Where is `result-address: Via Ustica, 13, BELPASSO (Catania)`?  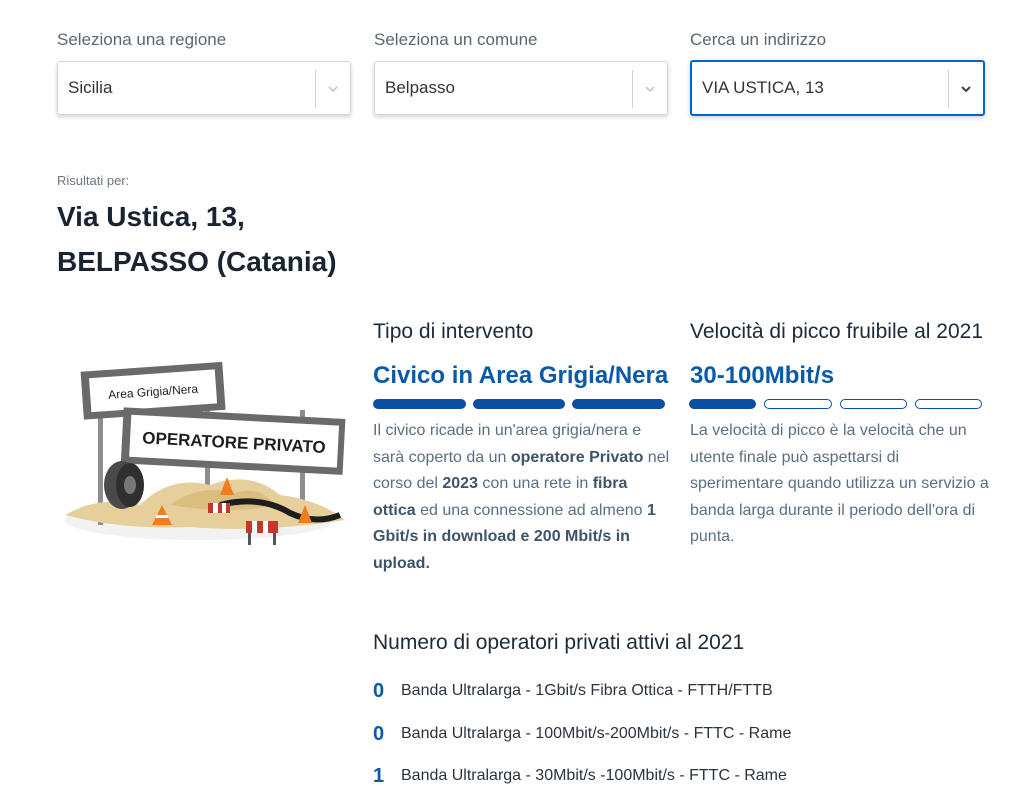
result-address: Via Ustica, 13, BELPASSO (Catania) is located at coordinates (197, 239).